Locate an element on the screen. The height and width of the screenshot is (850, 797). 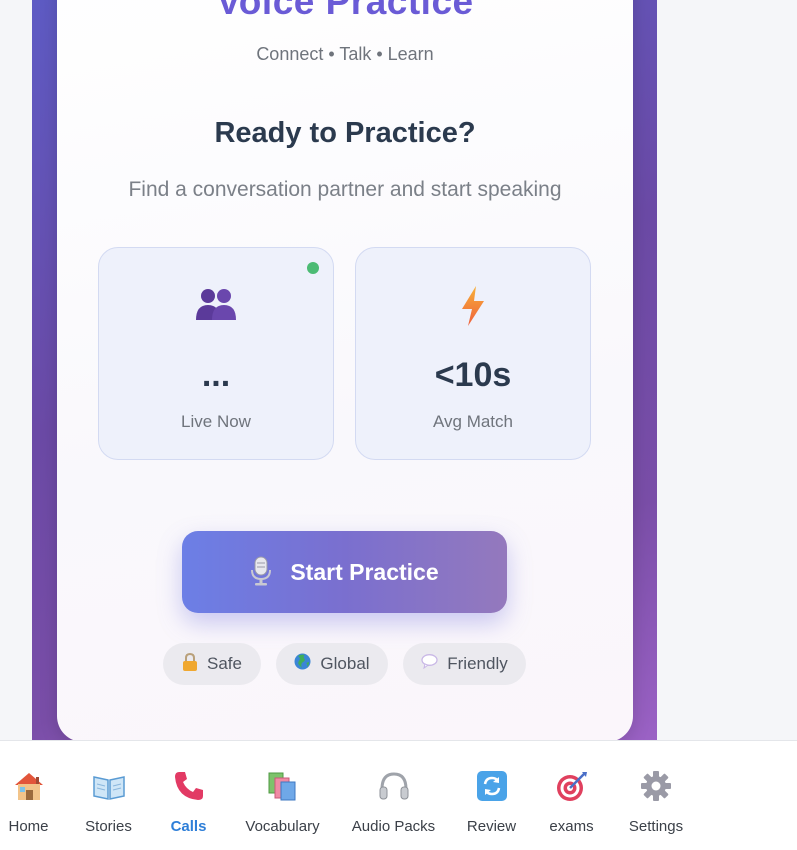
nav-item-review: Review is located at coordinates (491, 795).